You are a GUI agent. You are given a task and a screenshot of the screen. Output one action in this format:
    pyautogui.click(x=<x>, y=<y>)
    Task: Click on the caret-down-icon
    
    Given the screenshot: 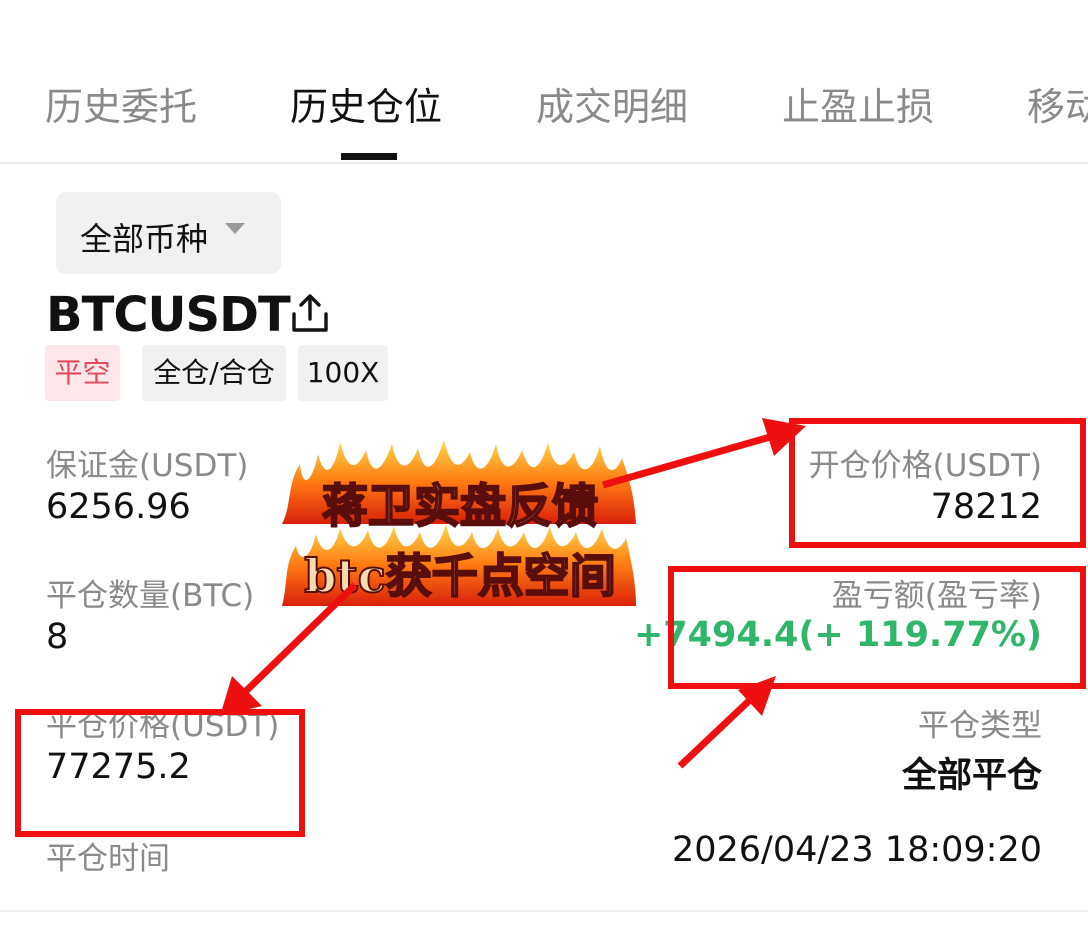 What is the action you would take?
    pyautogui.click(x=235, y=228)
    